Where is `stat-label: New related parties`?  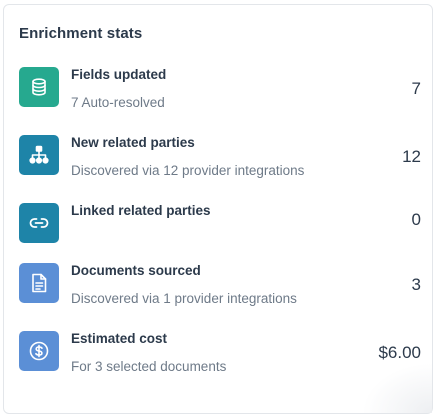
stat-label: New related parties is located at coordinates (133, 142).